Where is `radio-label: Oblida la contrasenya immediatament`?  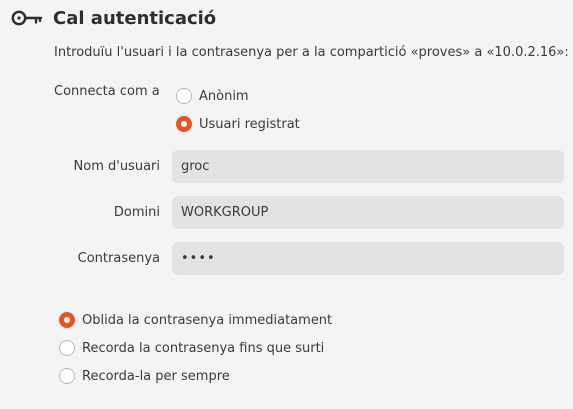 radio-label: Oblida la contrasenya immediatament is located at coordinates (207, 320).